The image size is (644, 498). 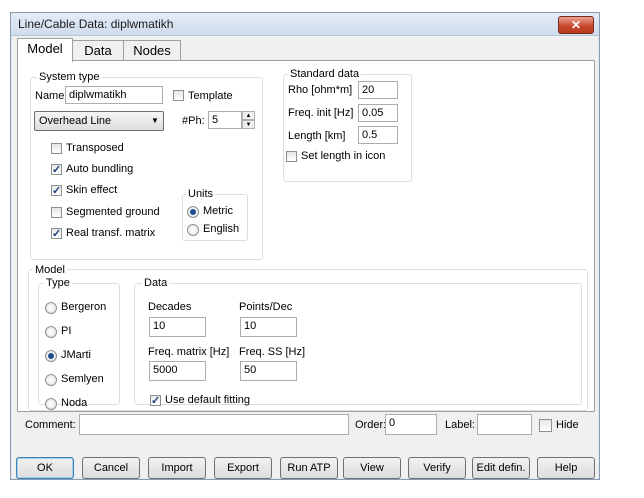 What do you see at coordinates (51, 380) in the screenshot?
I see `semlyen-radio` at bounding box center [51, 380].